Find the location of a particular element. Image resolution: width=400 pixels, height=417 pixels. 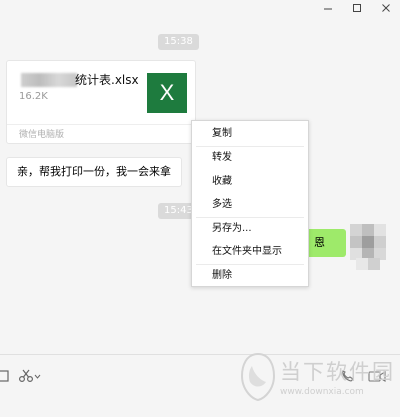

excel-file-icon: X is located at coordinates (167, 93).